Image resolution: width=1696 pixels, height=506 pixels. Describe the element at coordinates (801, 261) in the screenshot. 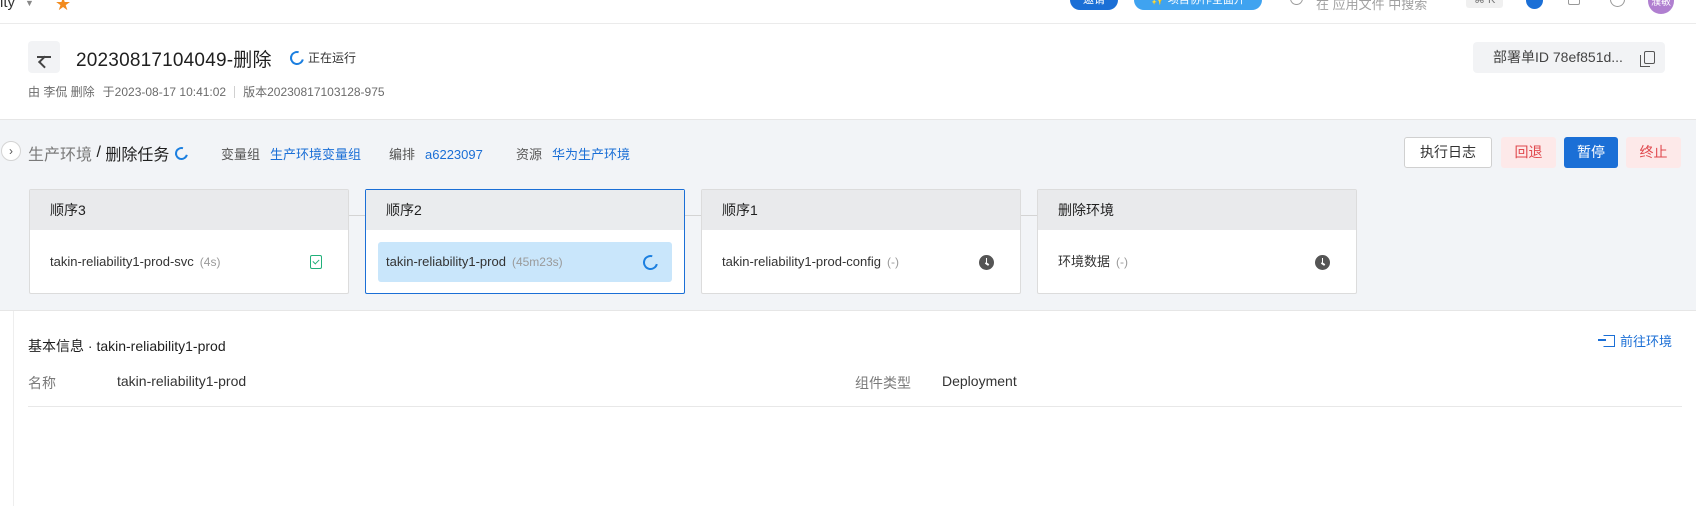

I see `job-name: takin-reliability1-prod-config` at that location.